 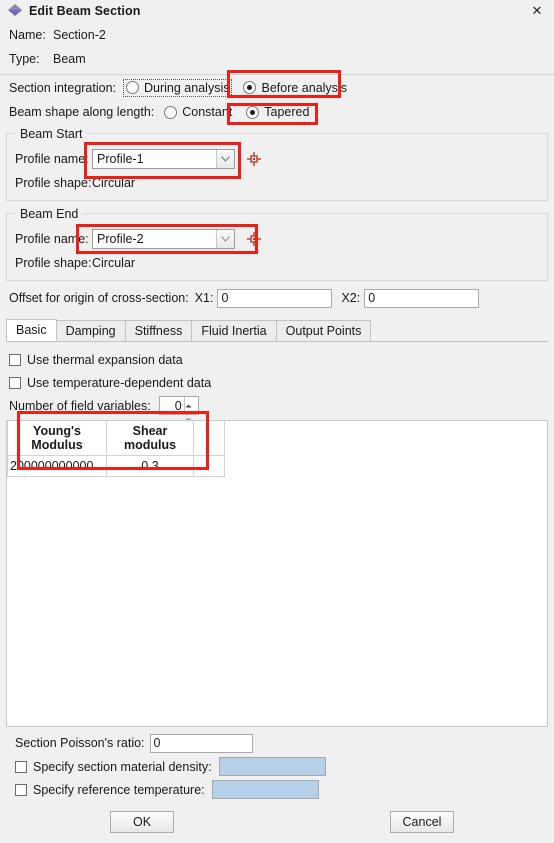 I want to click on table-row: 200000000000 0.3, so click(x=116, y=466).